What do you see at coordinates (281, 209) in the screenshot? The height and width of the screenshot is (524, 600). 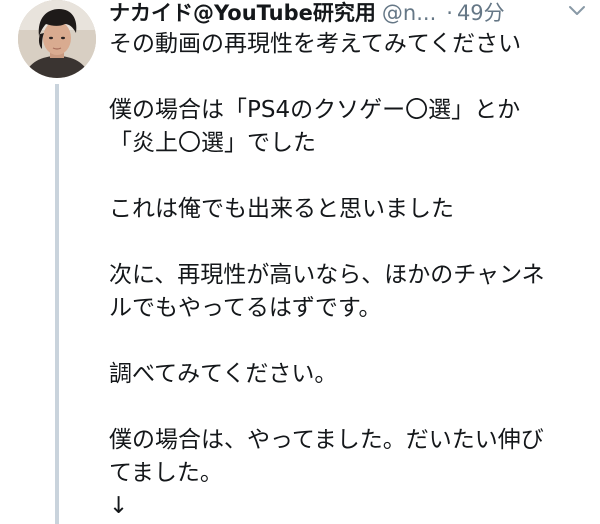 I see `tweet-line: これは俺でも出来ると思いました` at bounding box center [281, 209].